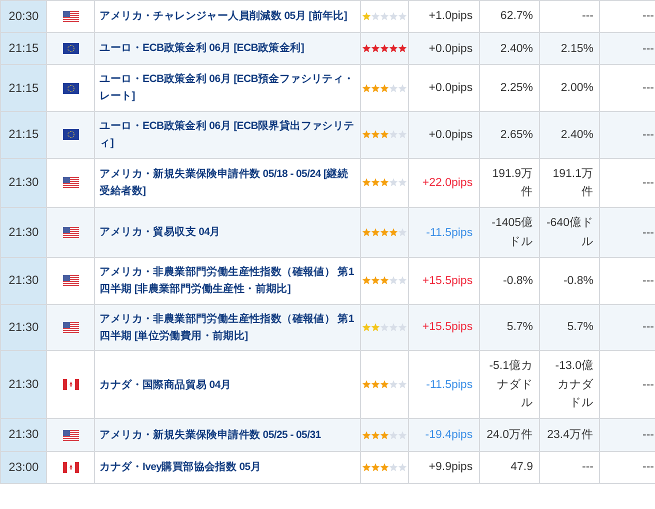 The image size is (655, 509). What do you see at coordinates (513, 183) in the screenshot?
I see `value-text: 191.9万件` at bounding box center [513, 183].